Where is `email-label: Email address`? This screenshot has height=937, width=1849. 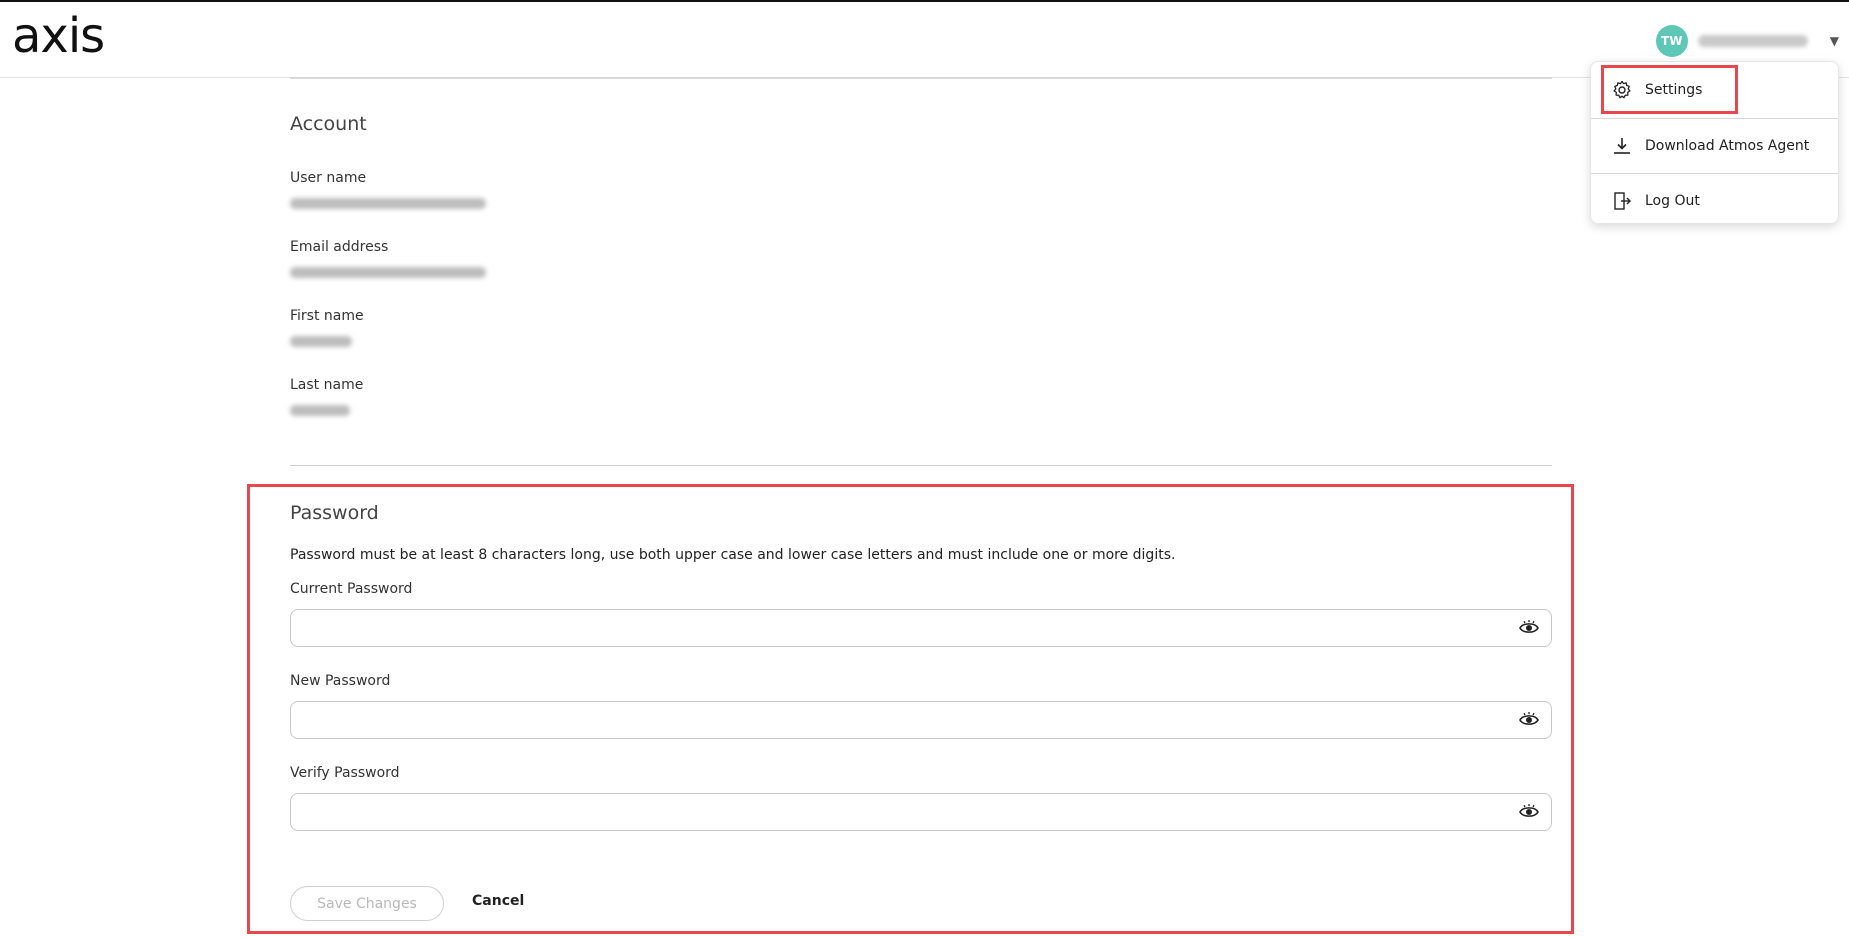 email-label: Email address is located at coordinates (339, 247).